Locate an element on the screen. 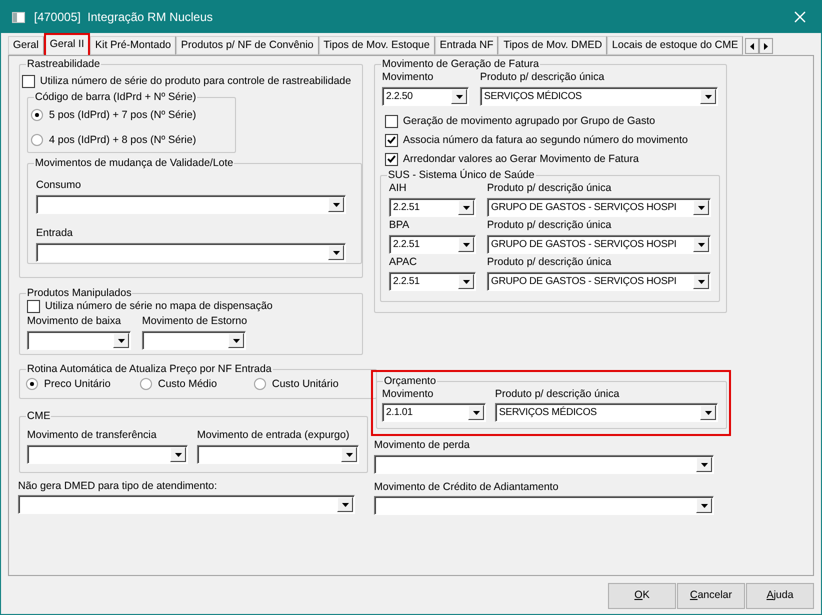 The height and width of the screenshot is (615, 822). tab: Geral II is located at coordinates (67, 44).